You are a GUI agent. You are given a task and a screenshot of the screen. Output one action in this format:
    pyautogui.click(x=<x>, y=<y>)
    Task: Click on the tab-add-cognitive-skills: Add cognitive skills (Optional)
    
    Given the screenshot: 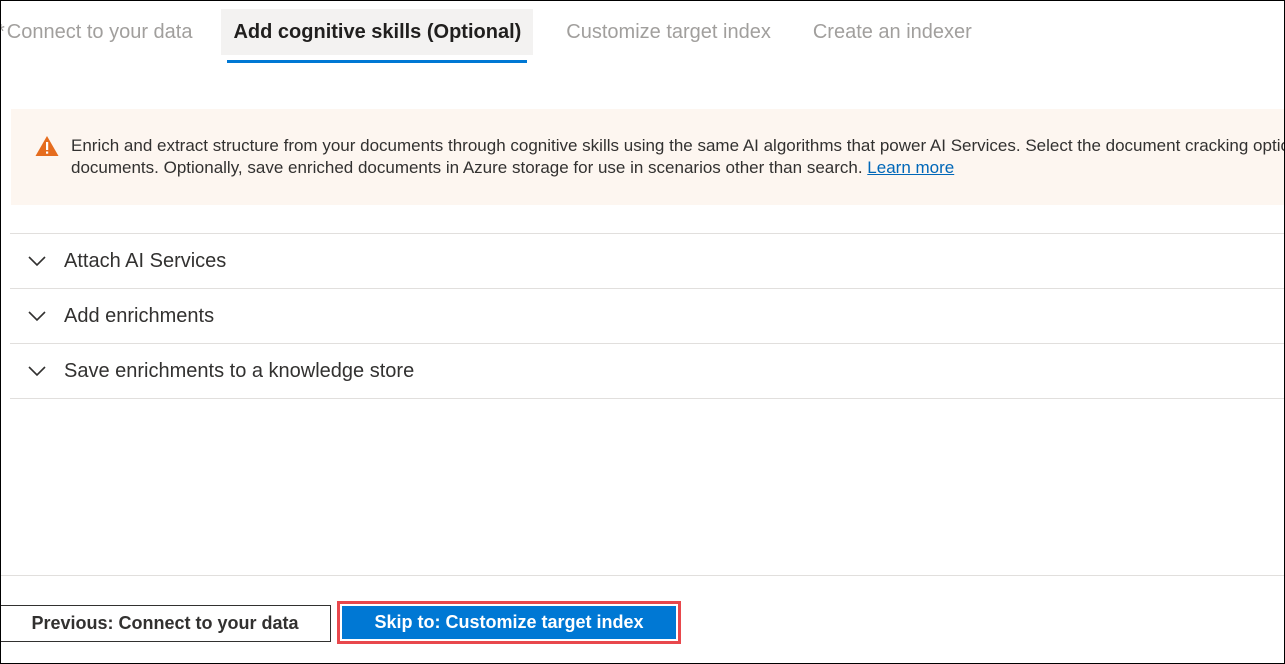 What is the action you would take?
    pyautogui.click(x=377, y=36)
    